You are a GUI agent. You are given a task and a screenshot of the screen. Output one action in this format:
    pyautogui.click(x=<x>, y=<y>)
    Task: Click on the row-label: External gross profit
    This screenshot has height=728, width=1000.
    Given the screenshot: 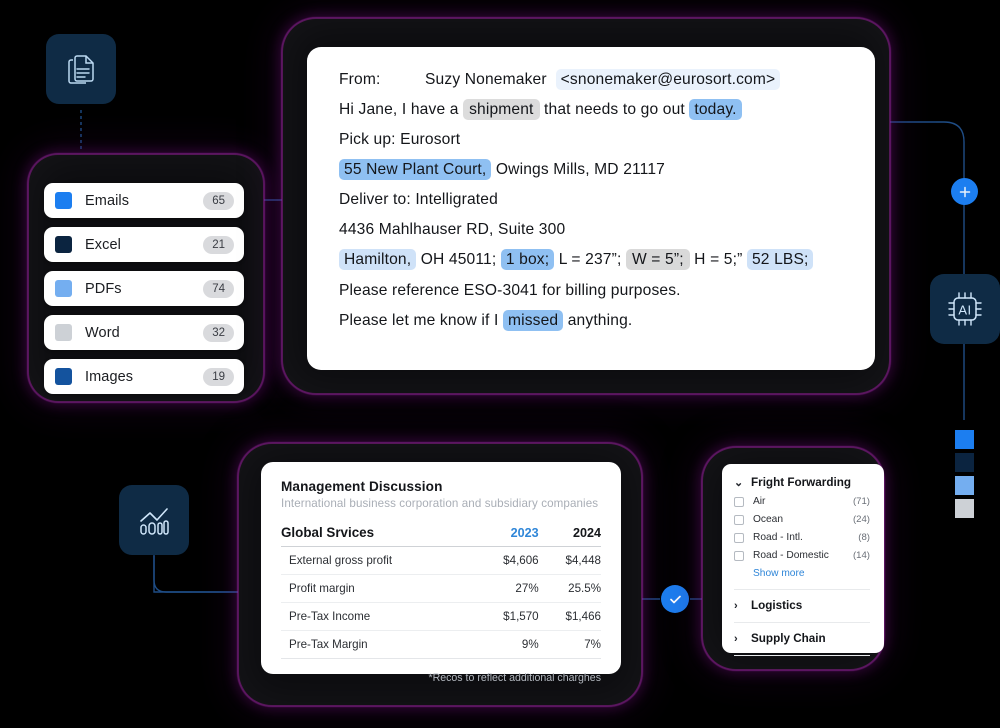 What is the action you would take?
    pyautogui.click(x=379, y=560)
    